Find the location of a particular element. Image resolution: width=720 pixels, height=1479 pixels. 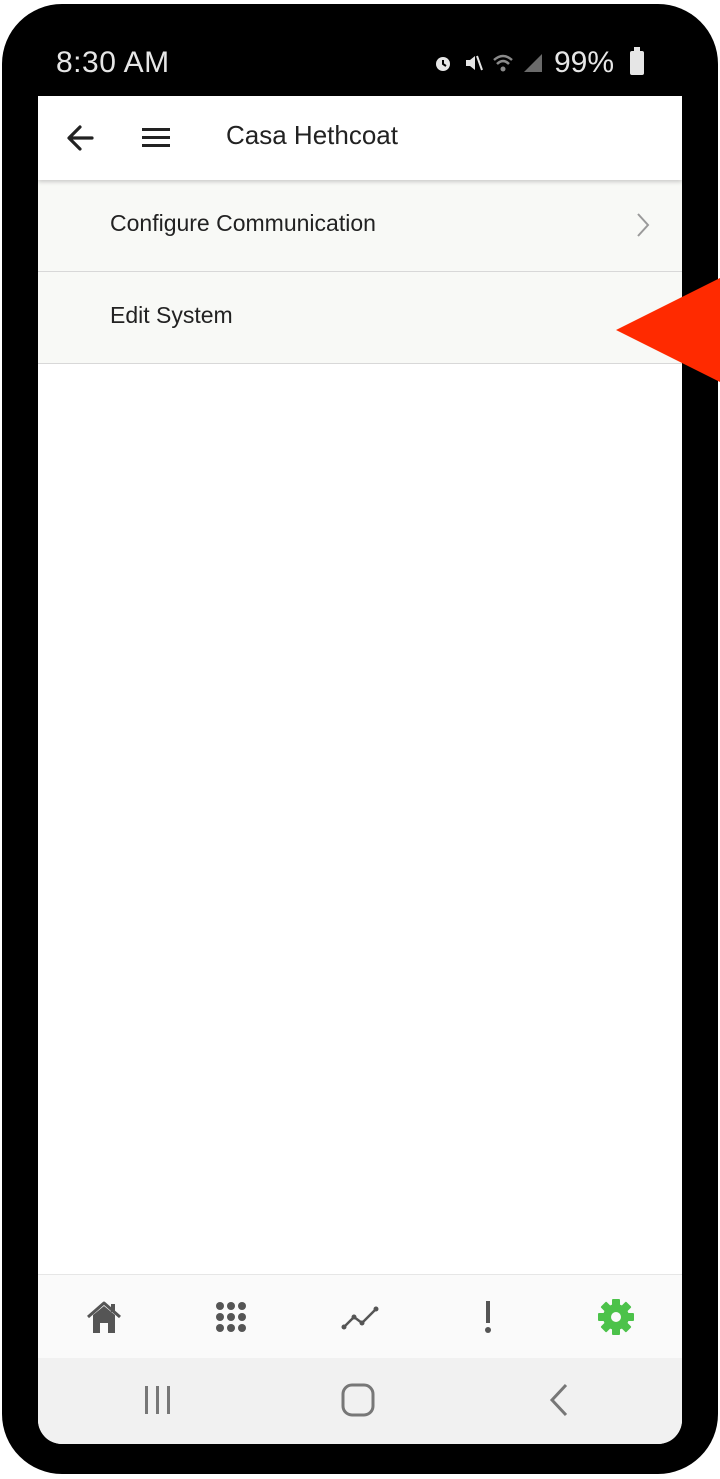

arrow-left-icon is located at coordinates (80, 138).